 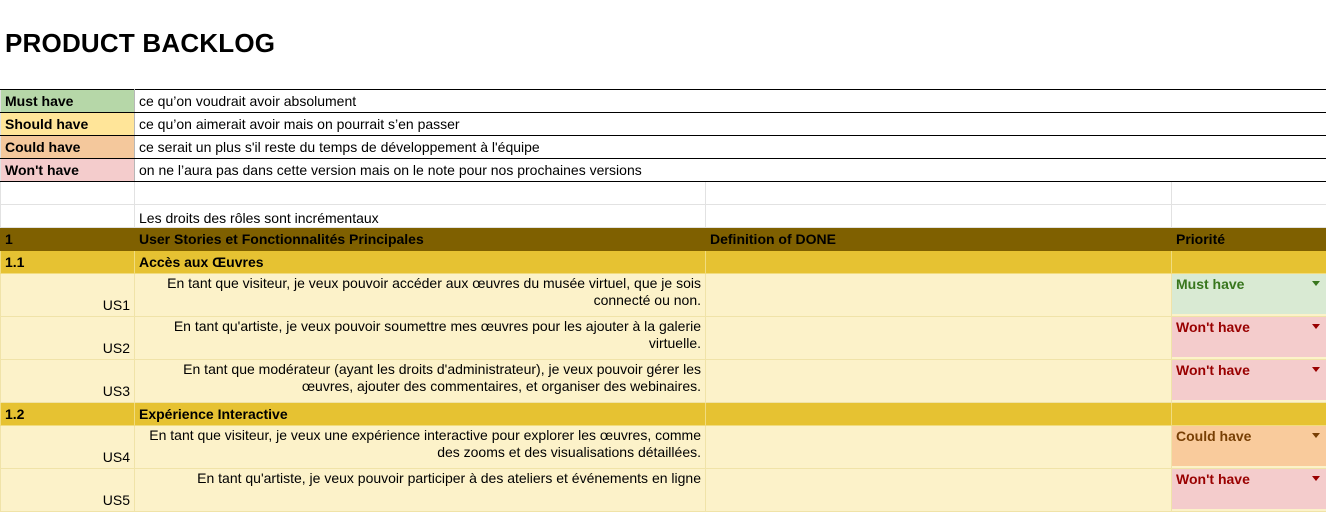 I want to click on note-row: Les droits des rôles sont incrémentaux, so click(x=663, y=216).